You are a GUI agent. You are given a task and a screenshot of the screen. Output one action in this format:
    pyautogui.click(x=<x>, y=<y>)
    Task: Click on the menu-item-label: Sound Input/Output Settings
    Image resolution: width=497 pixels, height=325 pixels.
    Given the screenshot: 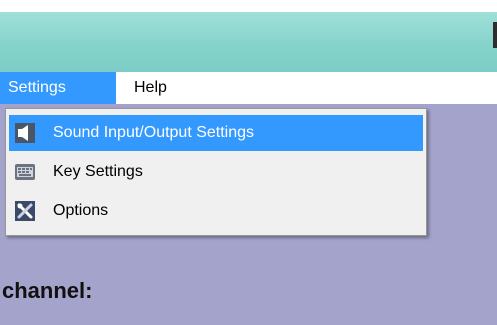 What is the action you would take?
    pyautogui.click(x=154, y=132)
    